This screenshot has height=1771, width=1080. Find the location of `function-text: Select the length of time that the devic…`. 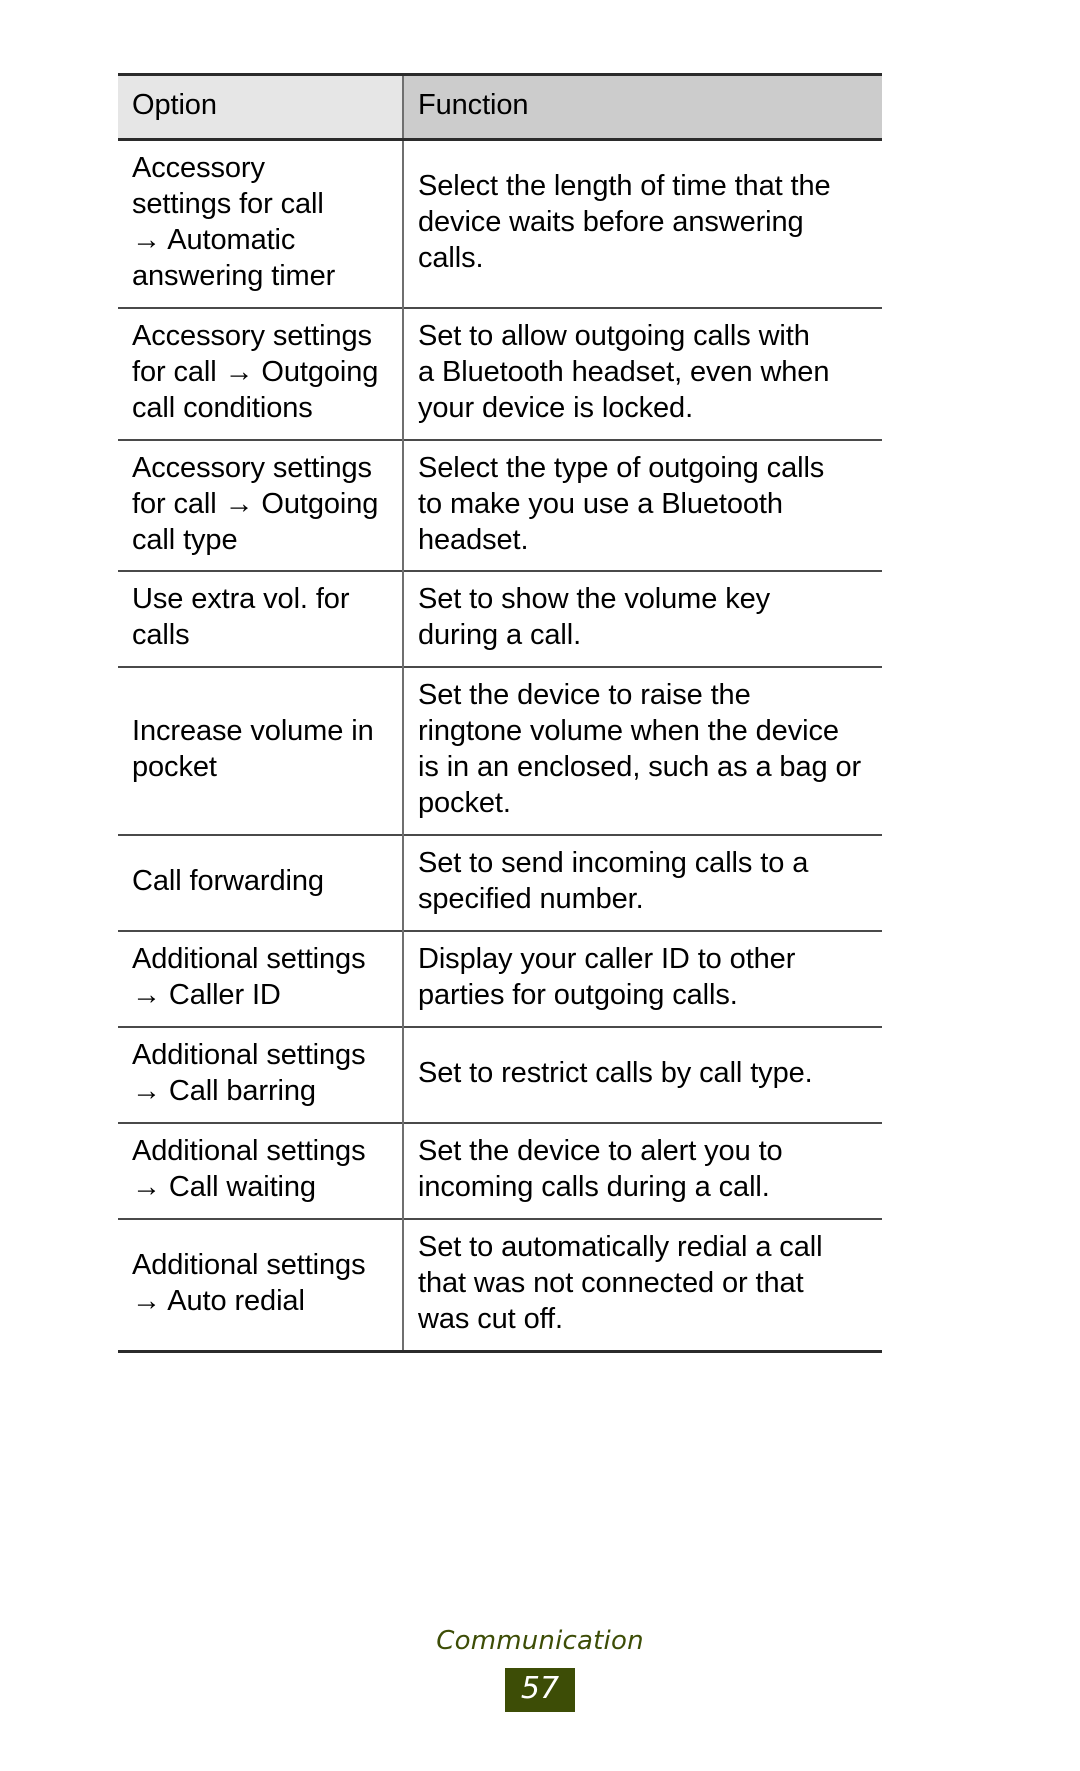

function-text: Select the length of time that the devic… is located at coordinates (624, 221).